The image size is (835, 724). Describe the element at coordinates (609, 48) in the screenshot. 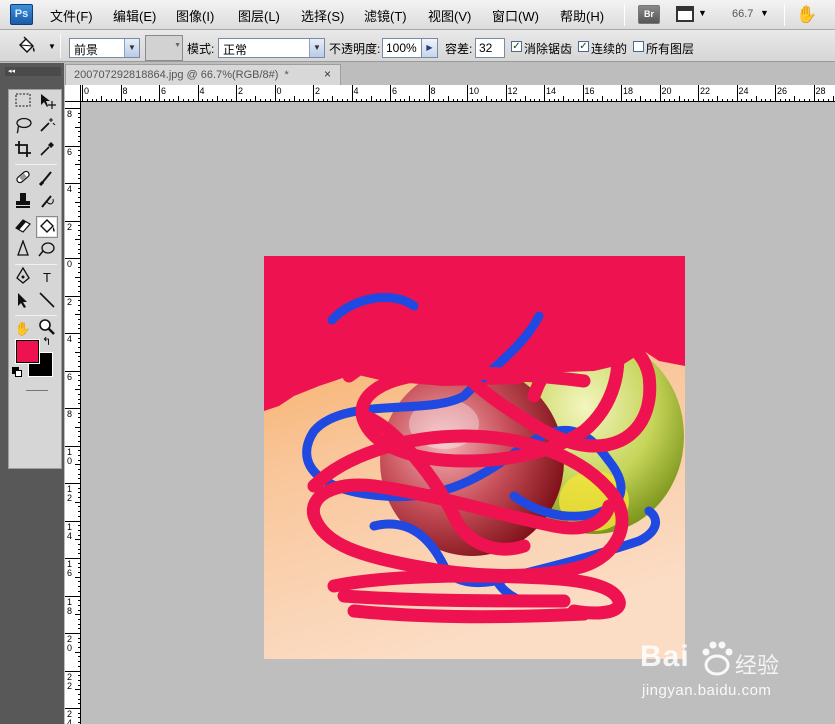

I see `contiguous-label: 连续的` at that location.